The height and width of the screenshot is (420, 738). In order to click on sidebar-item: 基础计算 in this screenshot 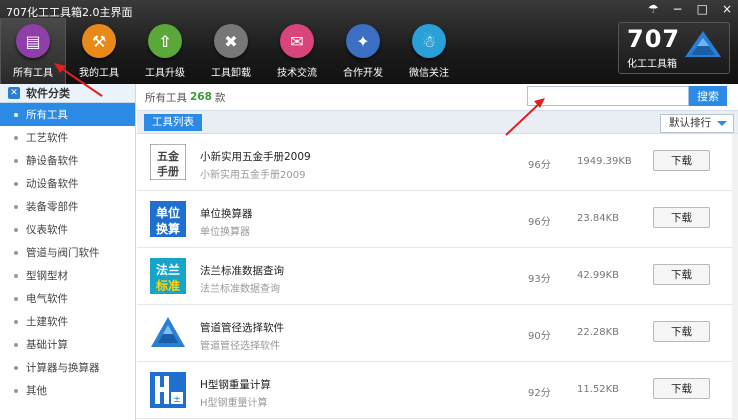, I will do `click(67, 344)`.